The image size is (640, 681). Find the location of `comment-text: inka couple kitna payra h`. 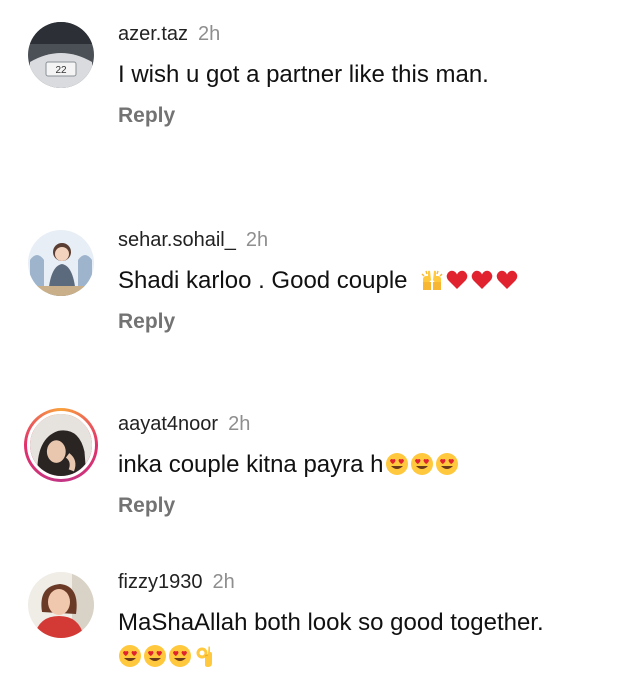

comment-text: inka couple kitna payra h is located at coordinates (368, 465).